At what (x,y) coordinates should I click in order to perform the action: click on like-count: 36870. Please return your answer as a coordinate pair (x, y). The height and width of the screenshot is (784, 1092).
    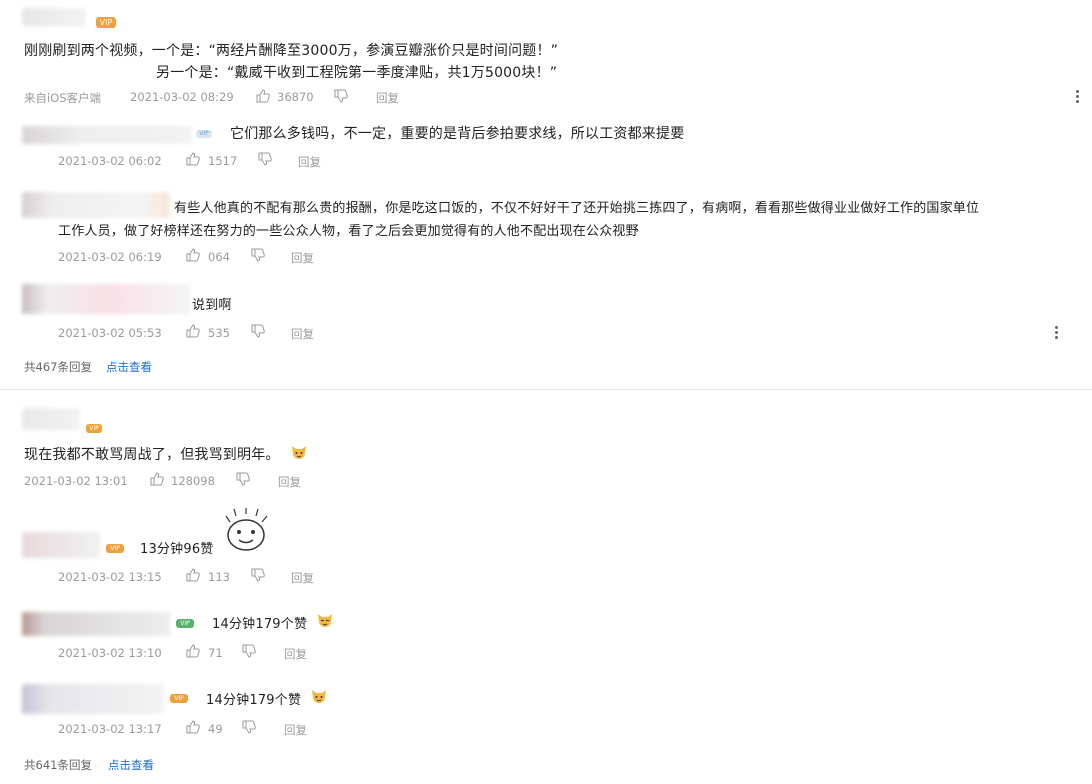
    Looking at the image, I should click on (295, 97).